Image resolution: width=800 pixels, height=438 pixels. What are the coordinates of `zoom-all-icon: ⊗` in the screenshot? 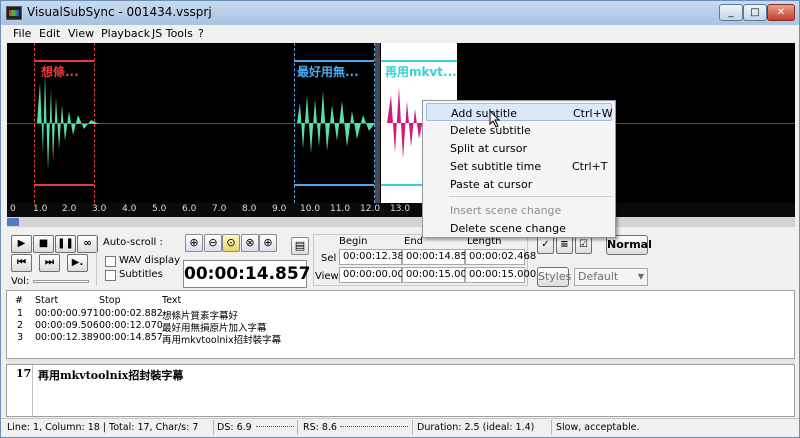 It's located at (250, 243).